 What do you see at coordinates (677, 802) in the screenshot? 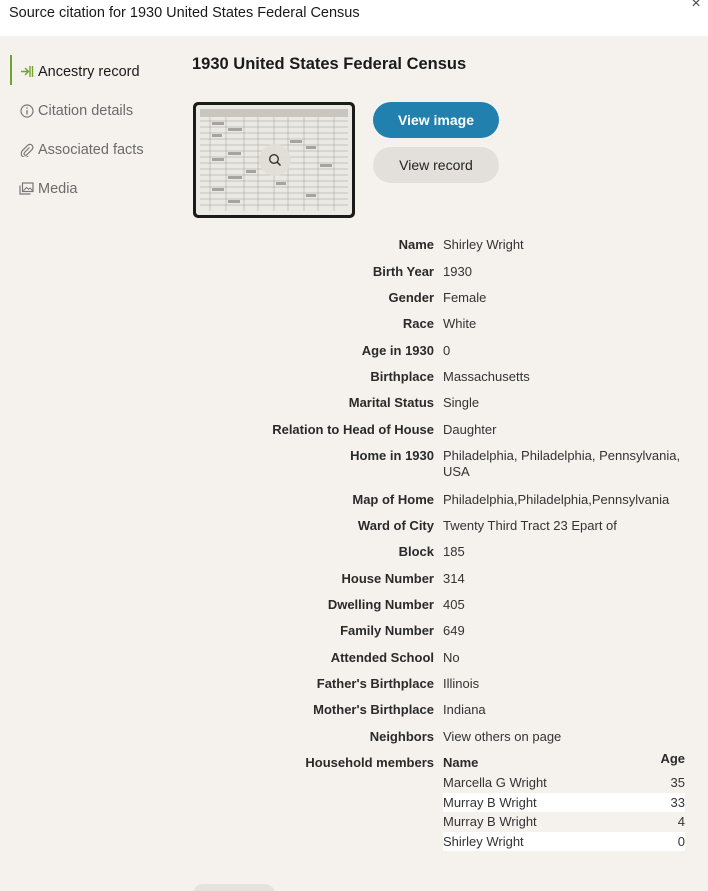
I see `member-age: 33` at bounding box center [677, 802].